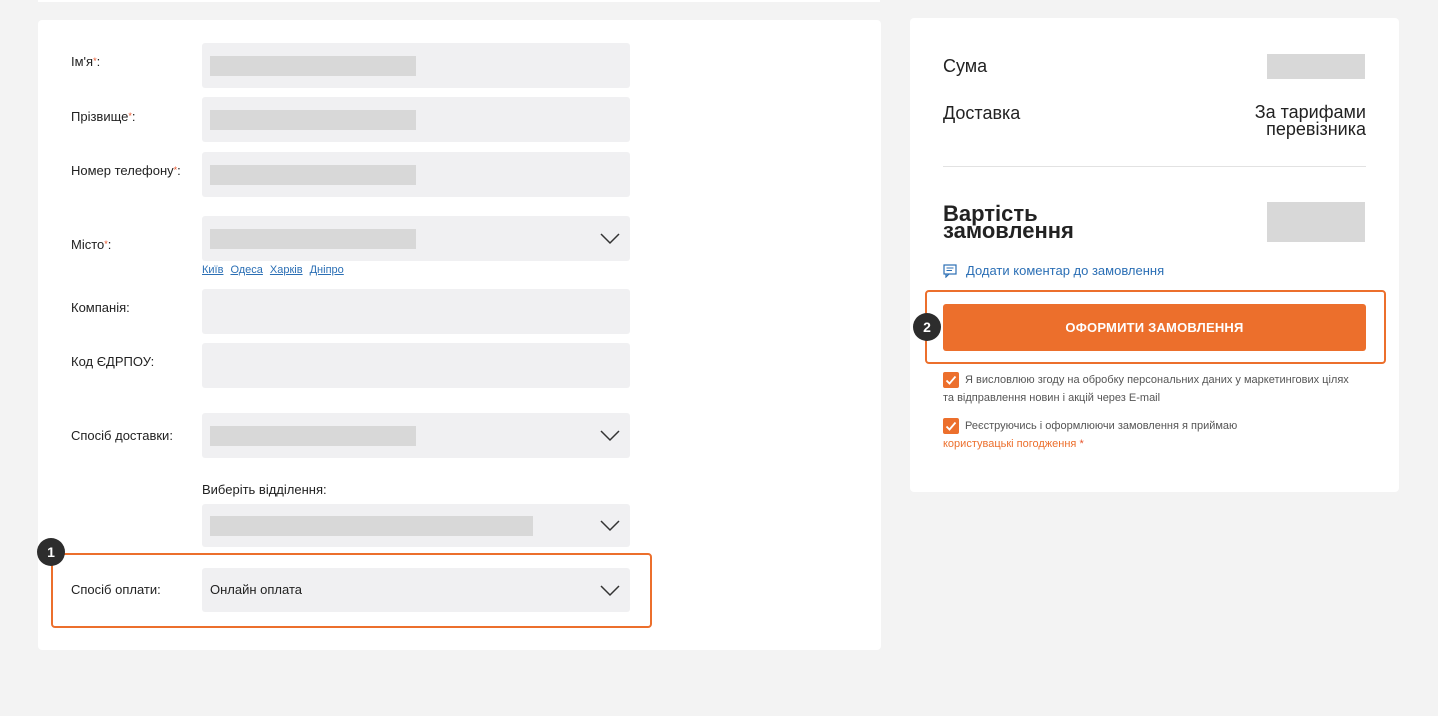 Image resolution: width=1438 pixels, height=716 pixels. What do you see at coordinates (416, 590) in the screenshot?
I see `payment-method-select: Онлайн оплата` at bounding box center [416, 590].